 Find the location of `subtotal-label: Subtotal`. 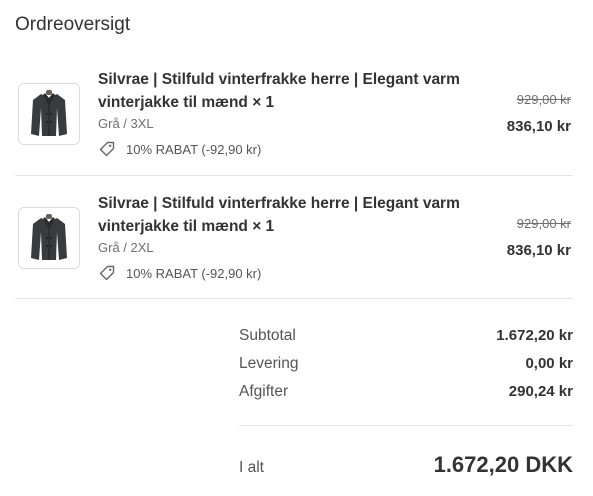

subtotal-label: Subtotal is located at coordinates (267, 335).